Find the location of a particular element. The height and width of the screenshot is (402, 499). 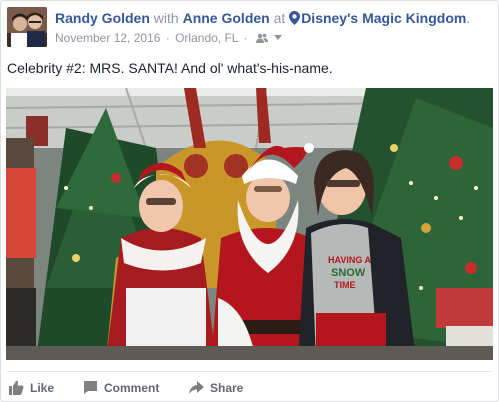

at-word: at is located at coordinates (279, 18).